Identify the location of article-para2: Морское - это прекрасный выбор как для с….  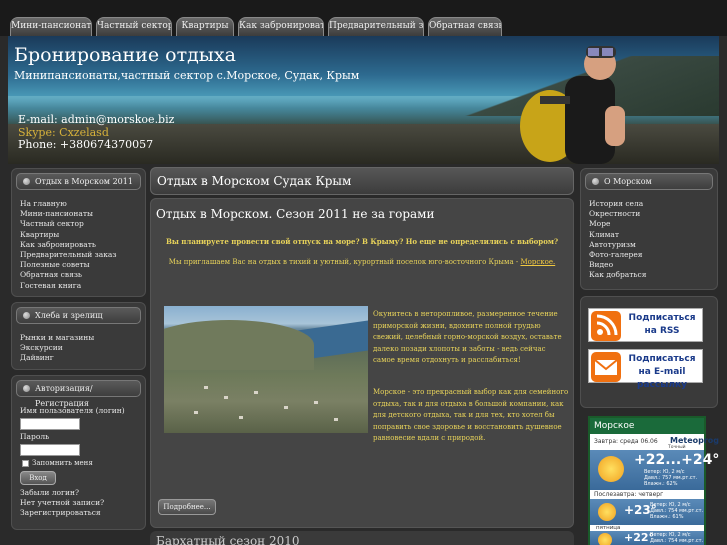
(471, 415).